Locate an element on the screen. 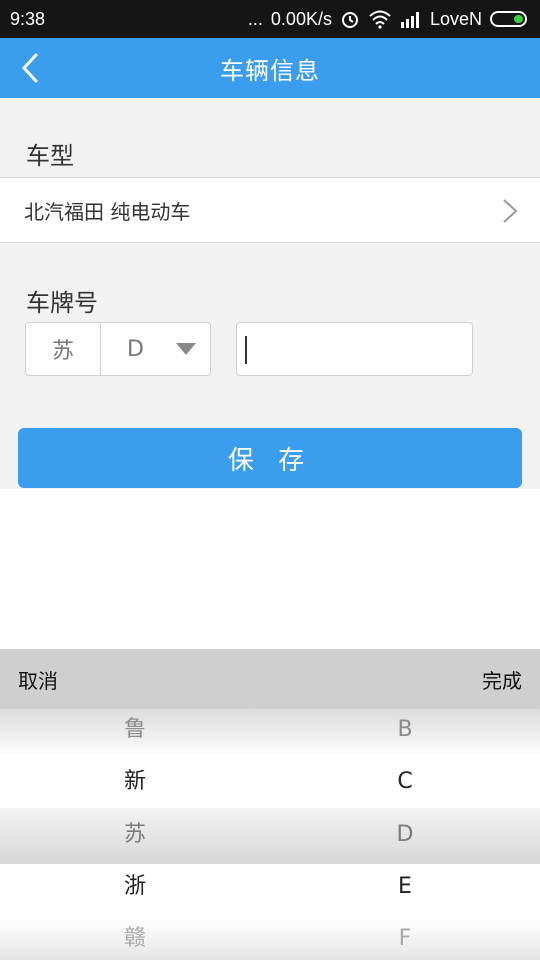 The image size is (540, 960). triangle-down-icon is located at coordinates (186, 349).